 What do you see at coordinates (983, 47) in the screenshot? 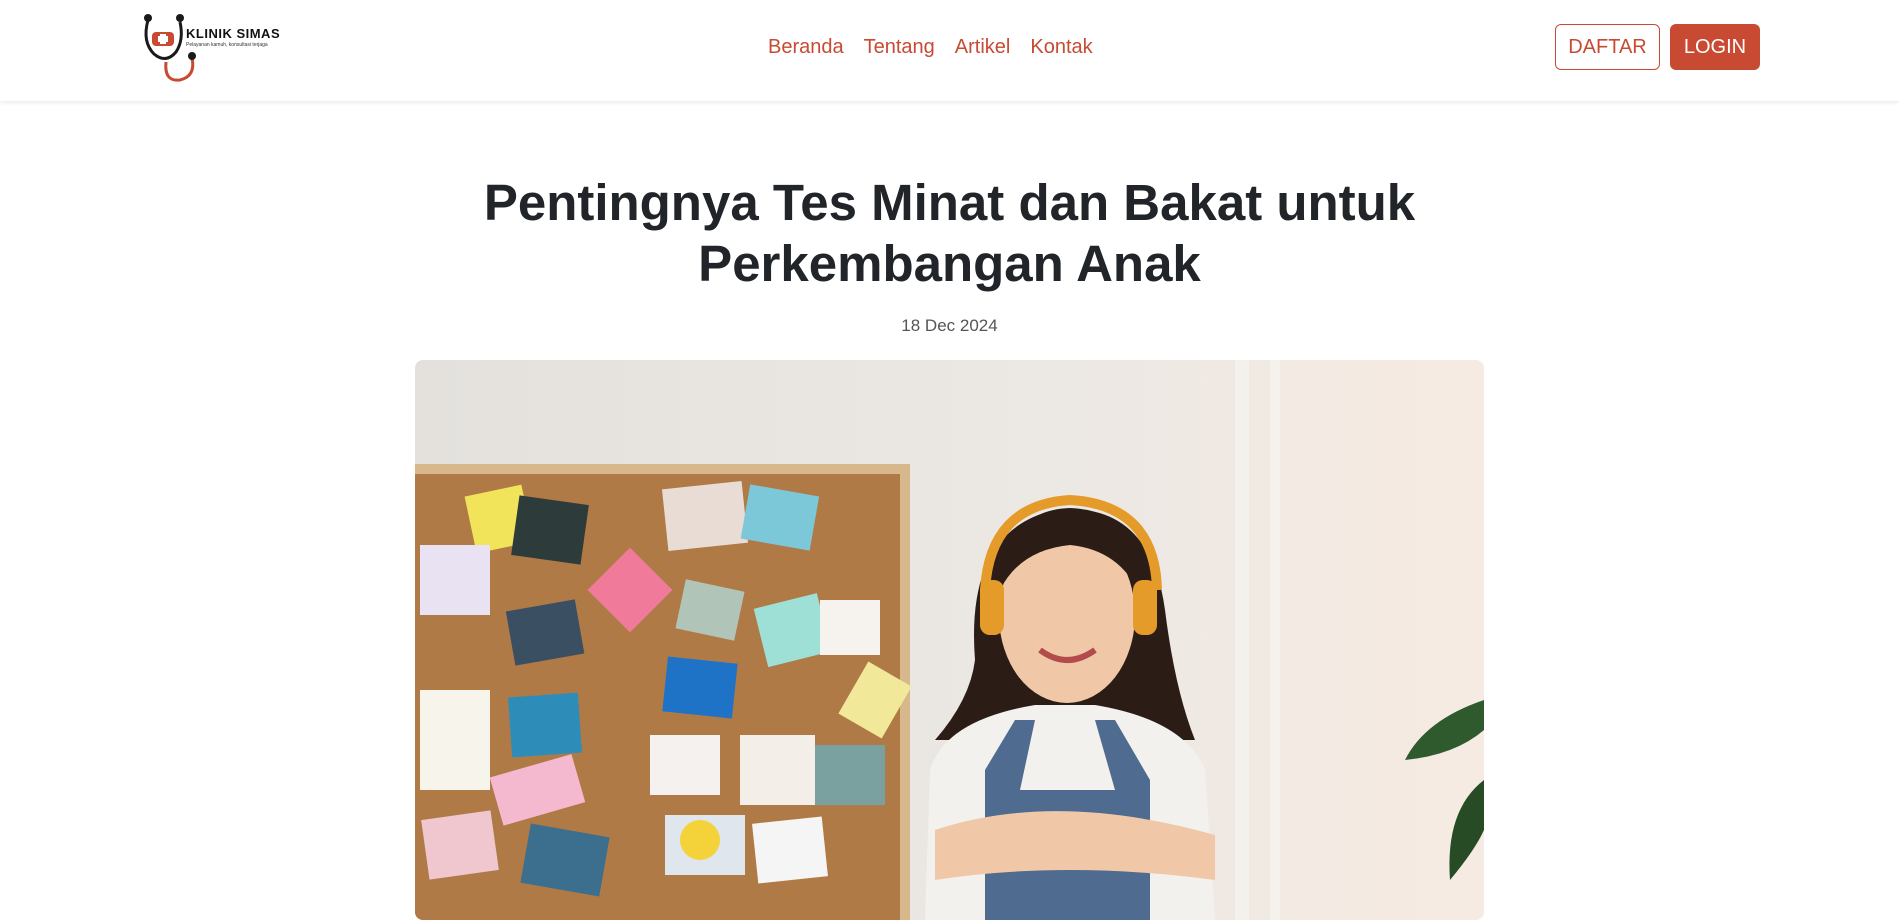
I see `nav-link-artikel: Artikel` at bounding box center [983, 47].